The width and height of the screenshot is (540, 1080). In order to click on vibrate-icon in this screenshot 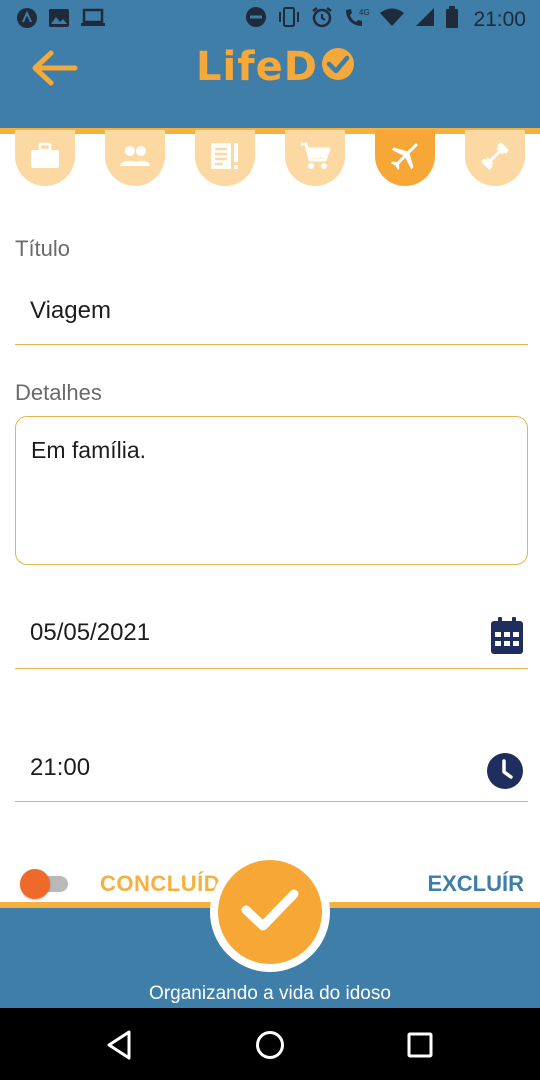, I will do `click(289, 19)`.